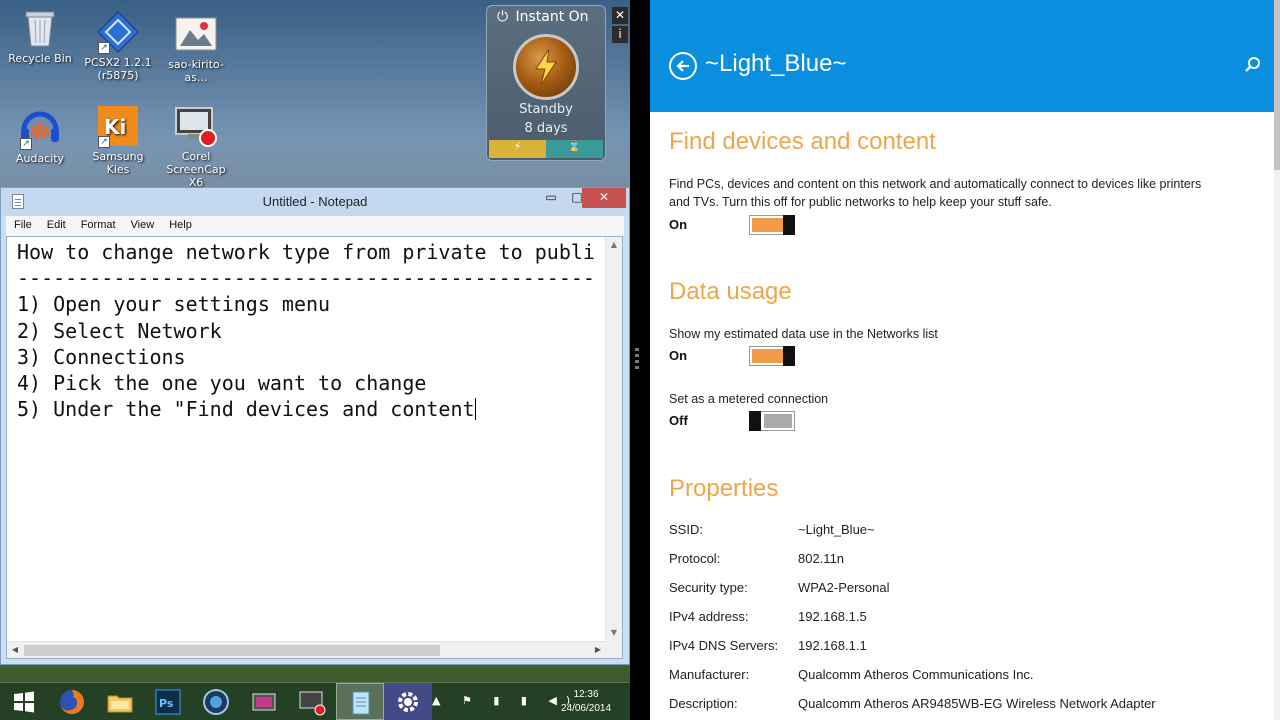 The height and width of the screenshot is (720, 1280). Describe the element at coordinates (118, 69) in the screenshot. I see `desktop-icon-label: PCSX2 1.2.1 (r5875)` at that location.